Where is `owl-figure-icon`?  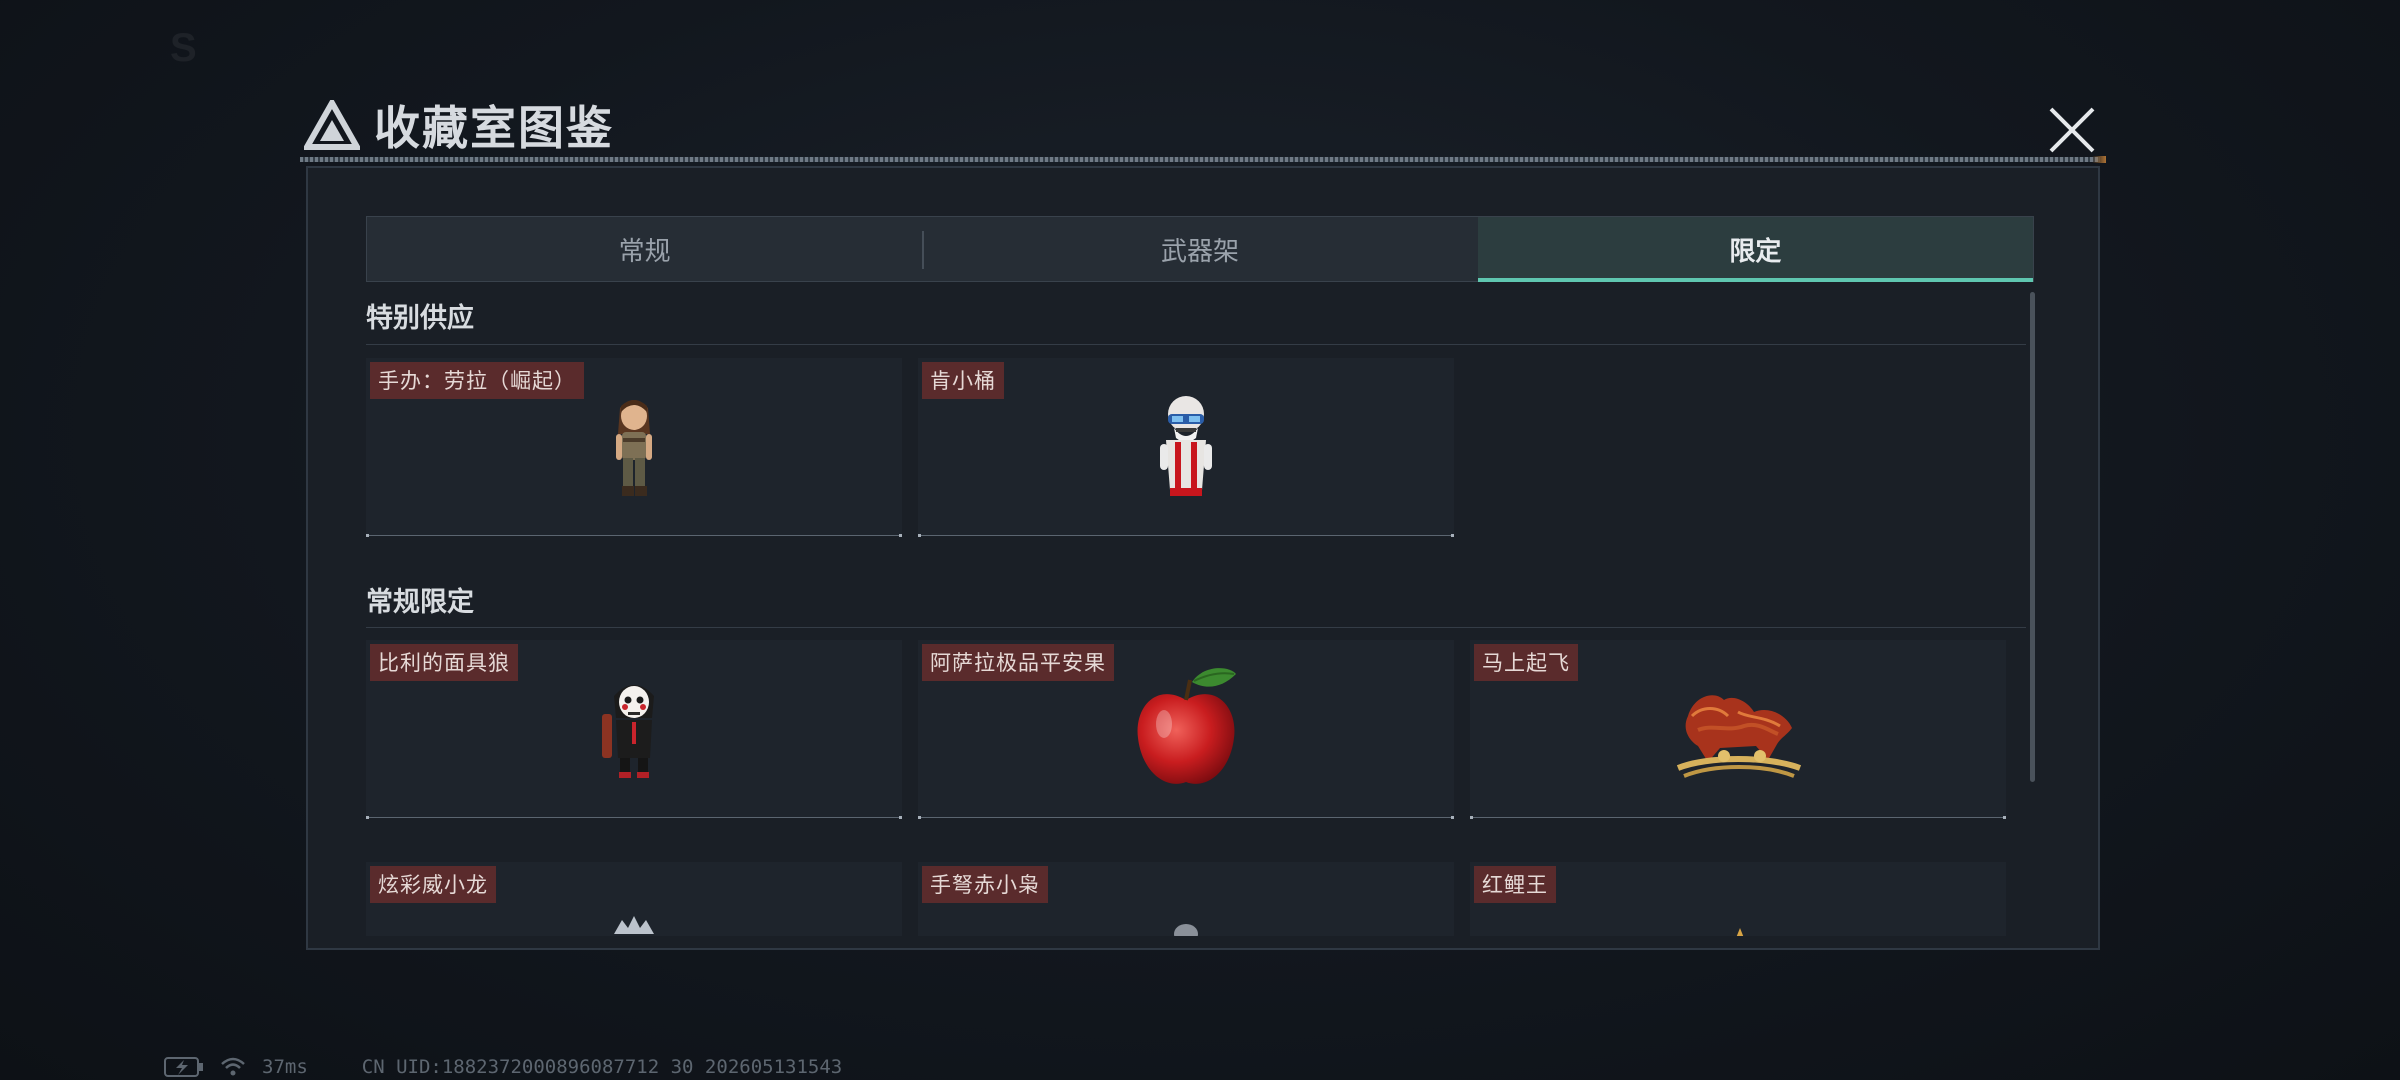 owl-figure-icon is located at coordinates (1186, 930).